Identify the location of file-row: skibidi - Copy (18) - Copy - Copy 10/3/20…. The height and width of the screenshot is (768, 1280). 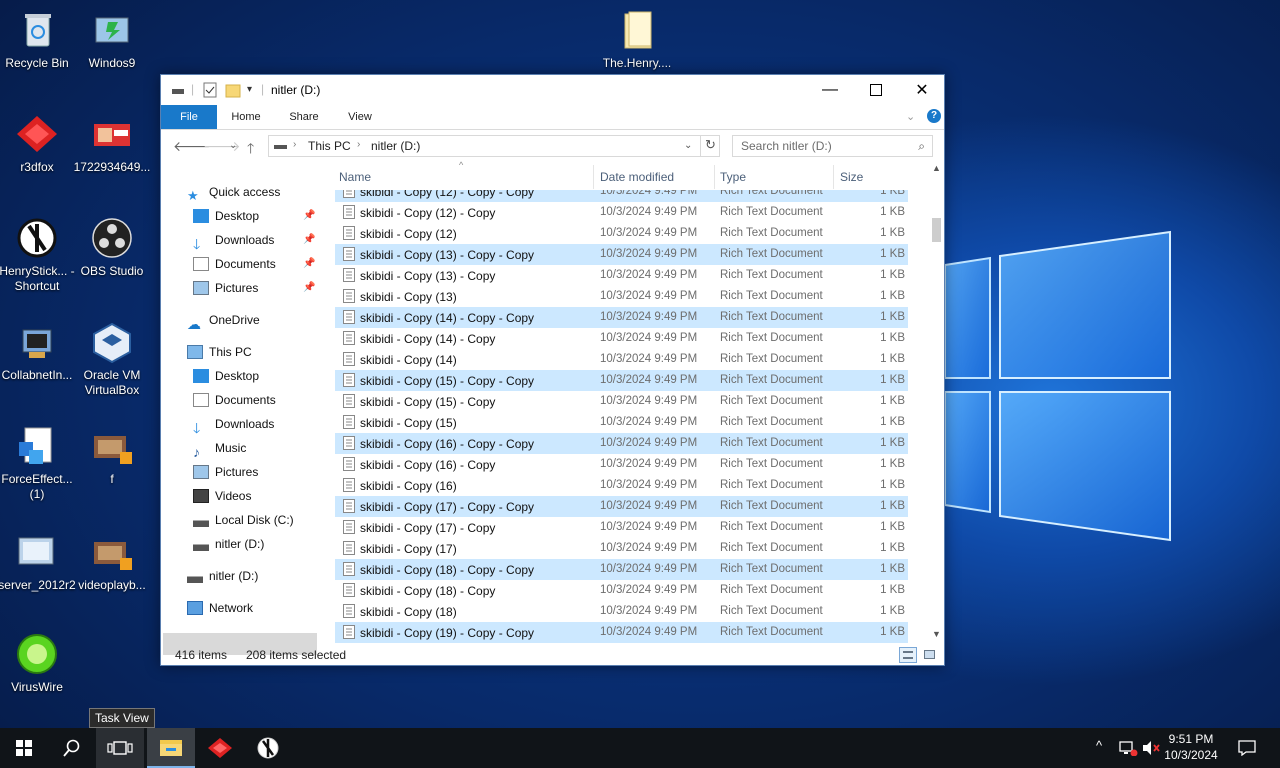
(621, 569).